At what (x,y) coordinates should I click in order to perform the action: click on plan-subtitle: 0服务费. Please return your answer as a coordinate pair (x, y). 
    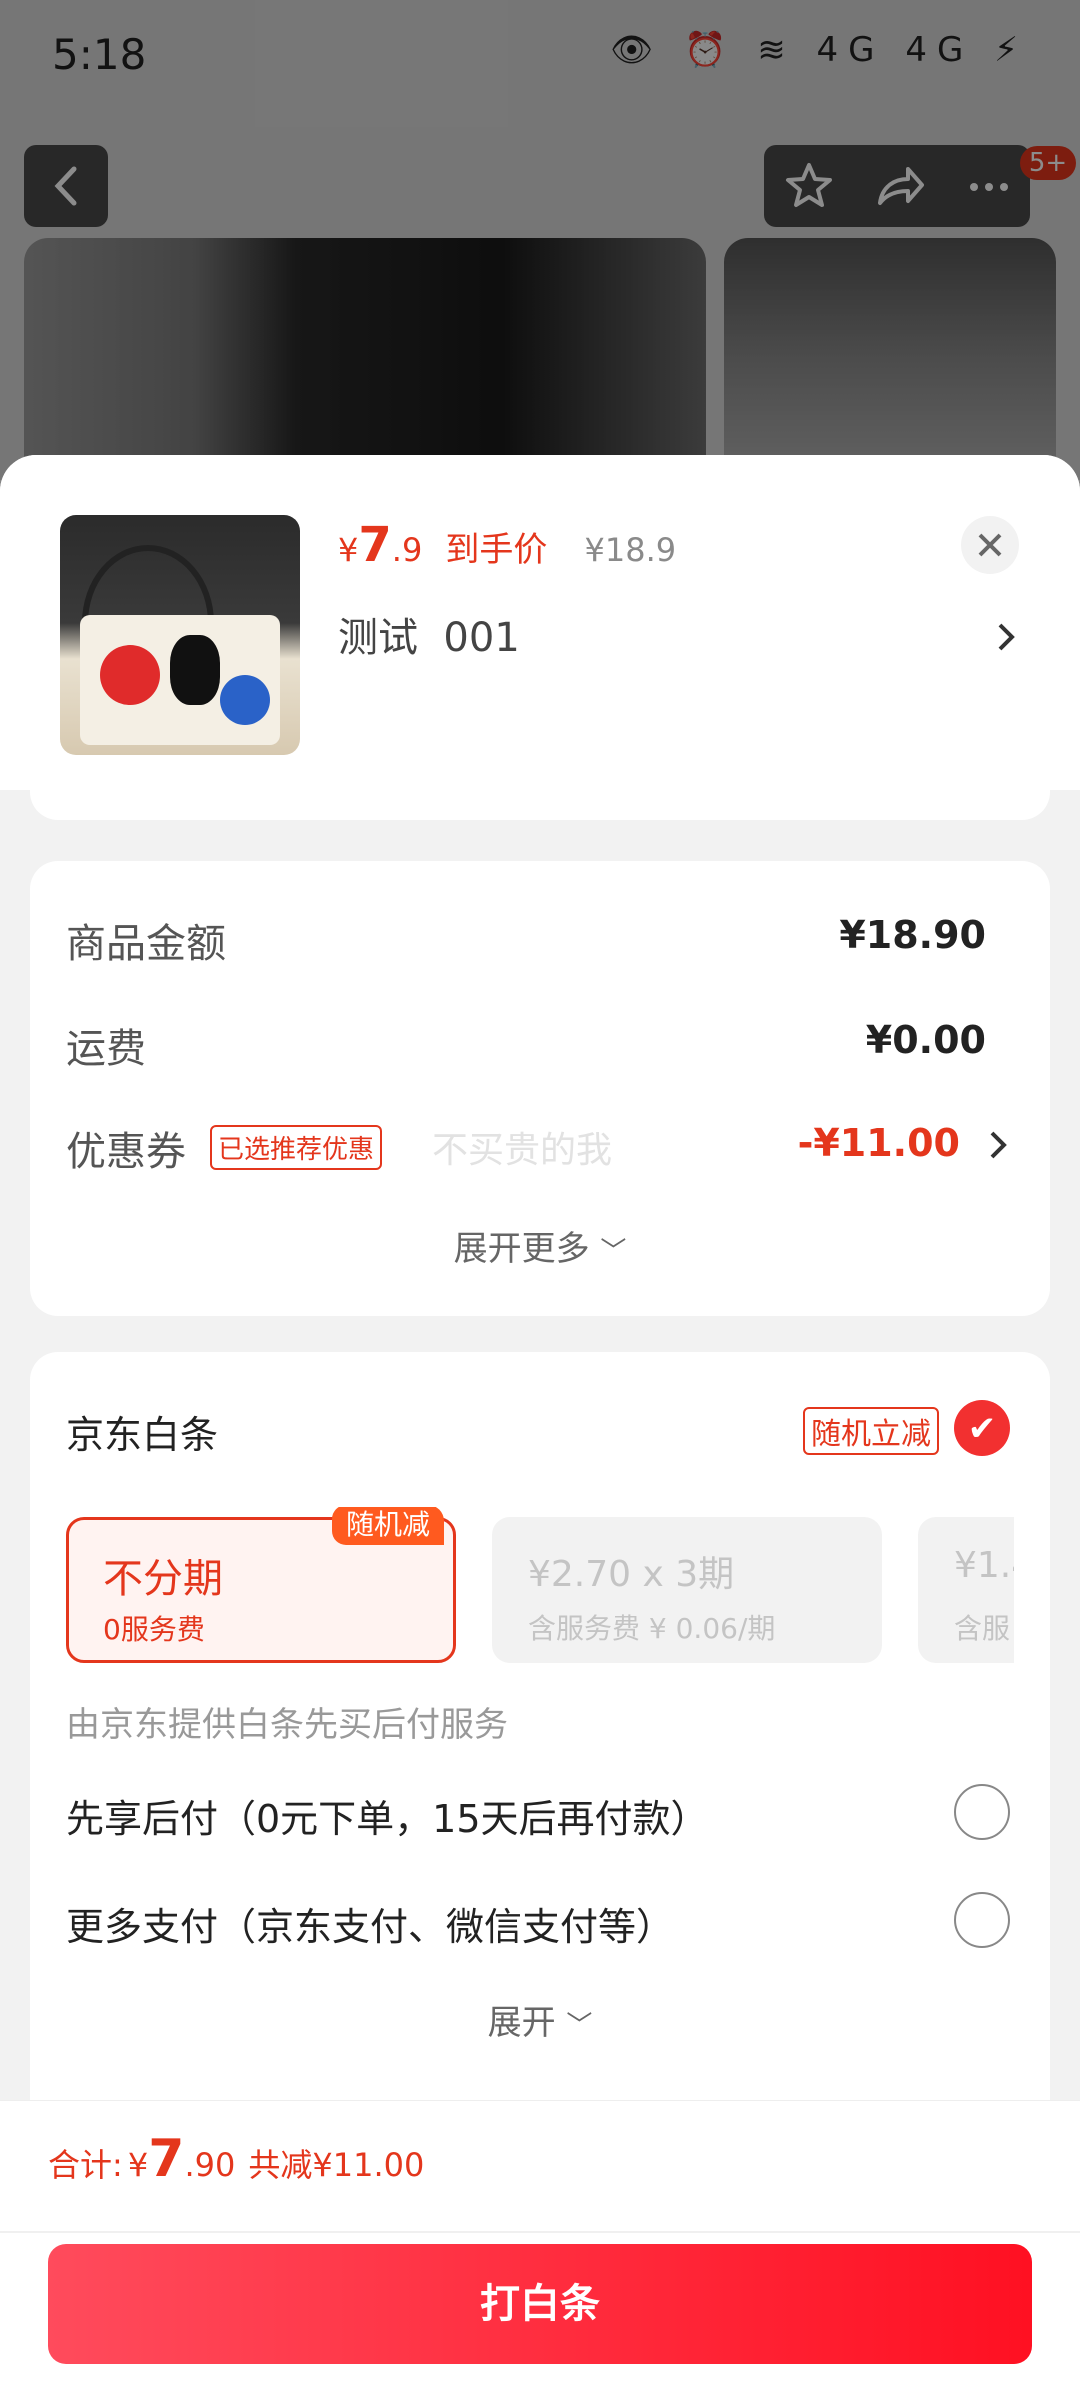
    Looking at the image, I should click on (154, 1629).